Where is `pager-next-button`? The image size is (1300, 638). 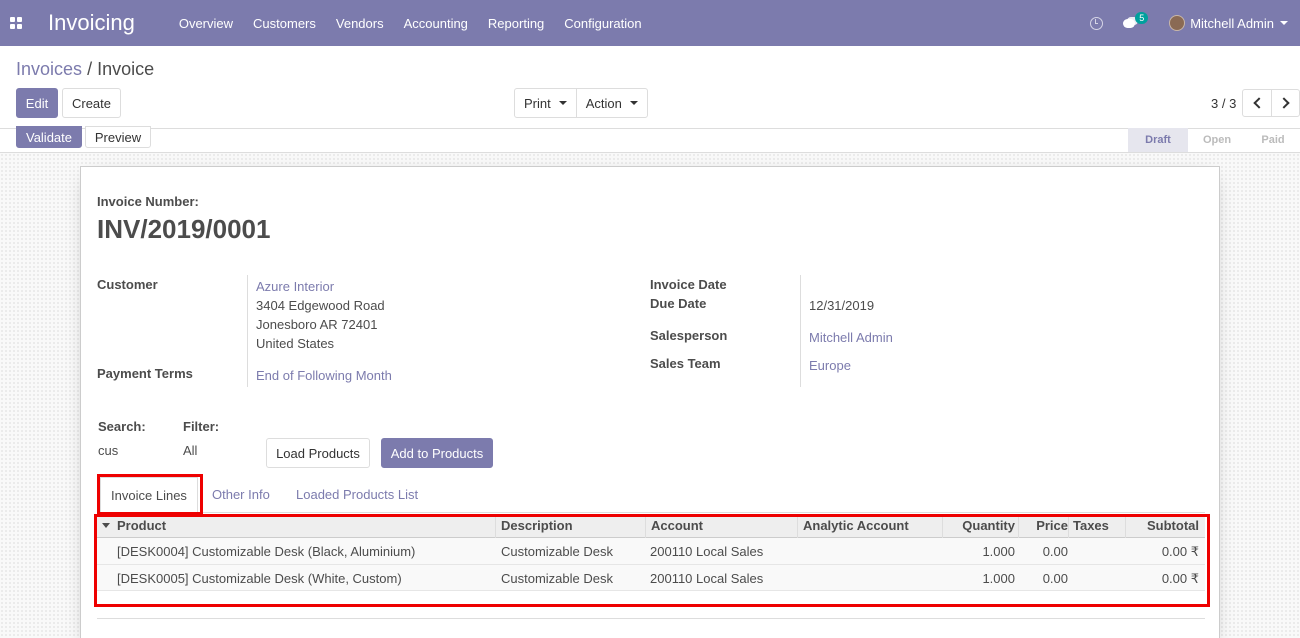
pager-next-button is located at coordinates (1285, 103).